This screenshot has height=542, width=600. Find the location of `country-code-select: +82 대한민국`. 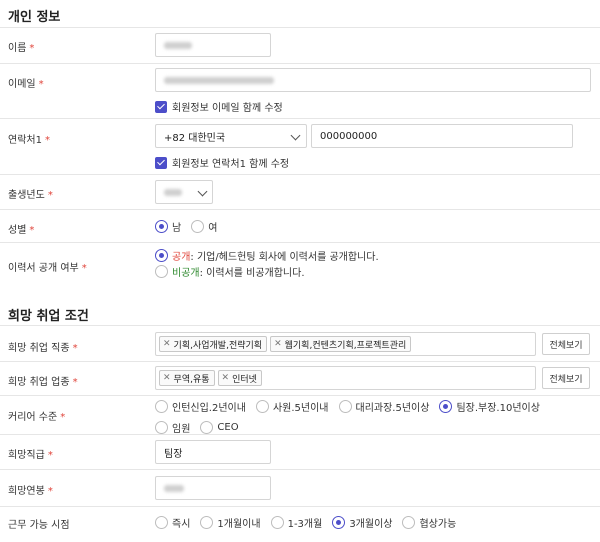

country-code-select: +82 대한민국 is located at coordinates (231, 136).